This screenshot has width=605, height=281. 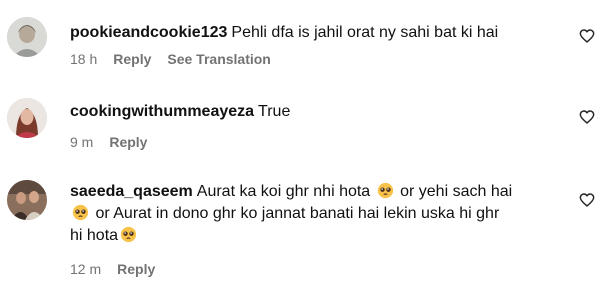 What do you see at coordinates (85, 269) in the screenshot?
I see `timestamp: 12 m` at bounding box center [85, 269].